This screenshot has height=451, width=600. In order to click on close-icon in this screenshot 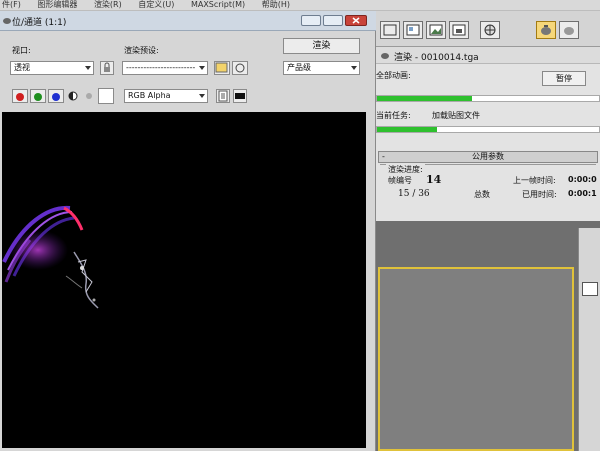, I will do `click(356, 20)`.